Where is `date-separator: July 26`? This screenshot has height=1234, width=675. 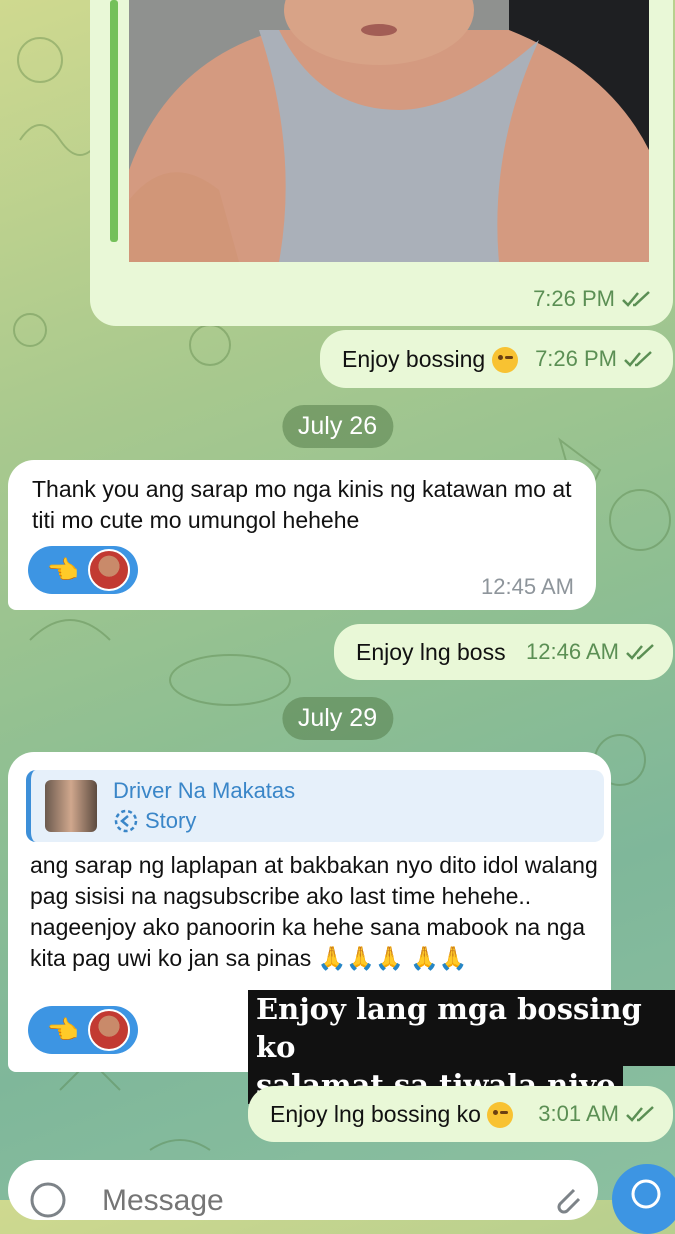 date-separator: July 26 is located at coordinates (337, 426).